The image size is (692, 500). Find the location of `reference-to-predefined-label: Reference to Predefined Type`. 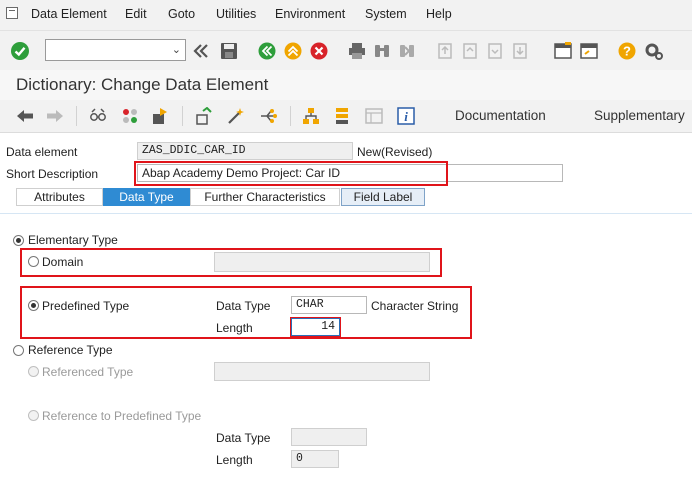

reference-to-predefined-label: Reference to Predefined Type is located at coordinates (122, 416).